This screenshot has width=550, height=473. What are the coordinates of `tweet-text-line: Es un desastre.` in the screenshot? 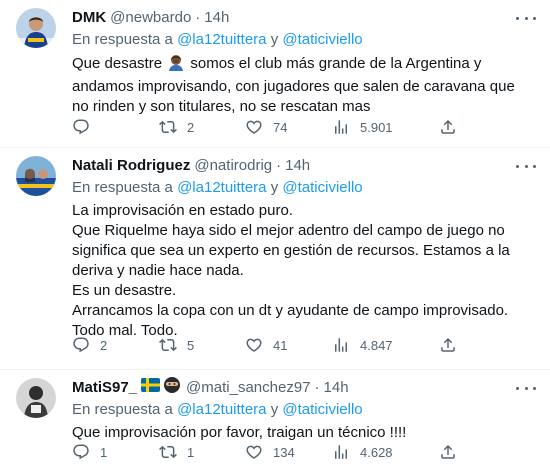 It's located at (124, 290).